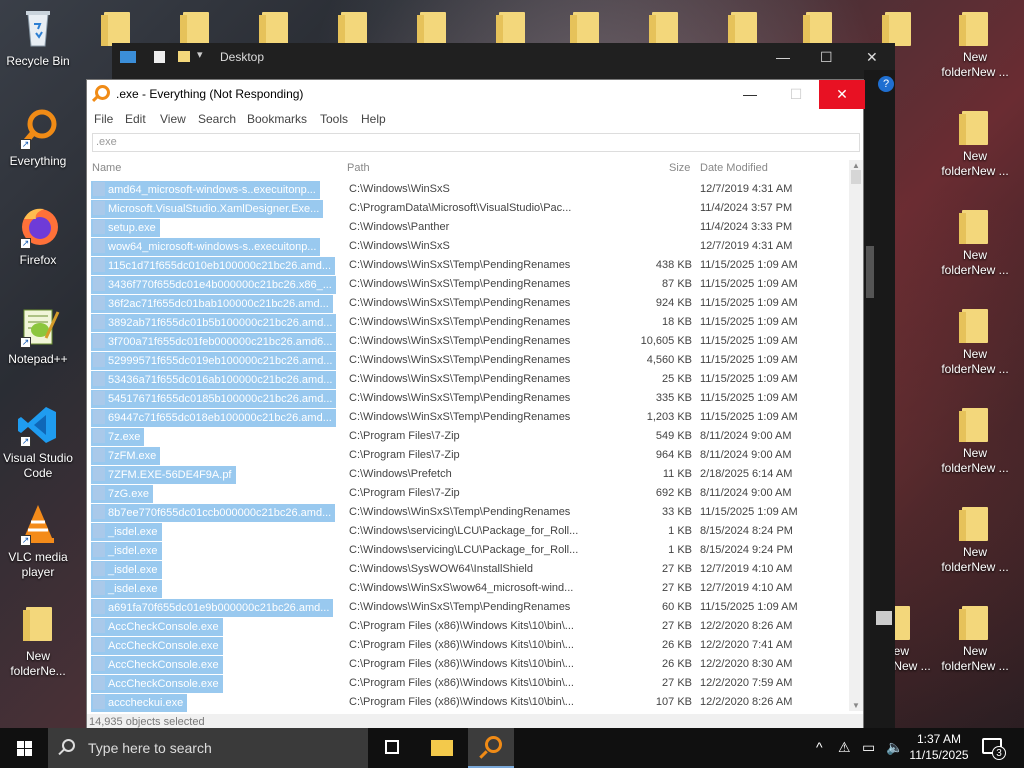 The width and height of the screenshot is (1024, 768). What do you see at coordinates (277, 119) in the screenshot?
I see `menu-bookmarks: Bookmarks` at bounding box center [277, 119].